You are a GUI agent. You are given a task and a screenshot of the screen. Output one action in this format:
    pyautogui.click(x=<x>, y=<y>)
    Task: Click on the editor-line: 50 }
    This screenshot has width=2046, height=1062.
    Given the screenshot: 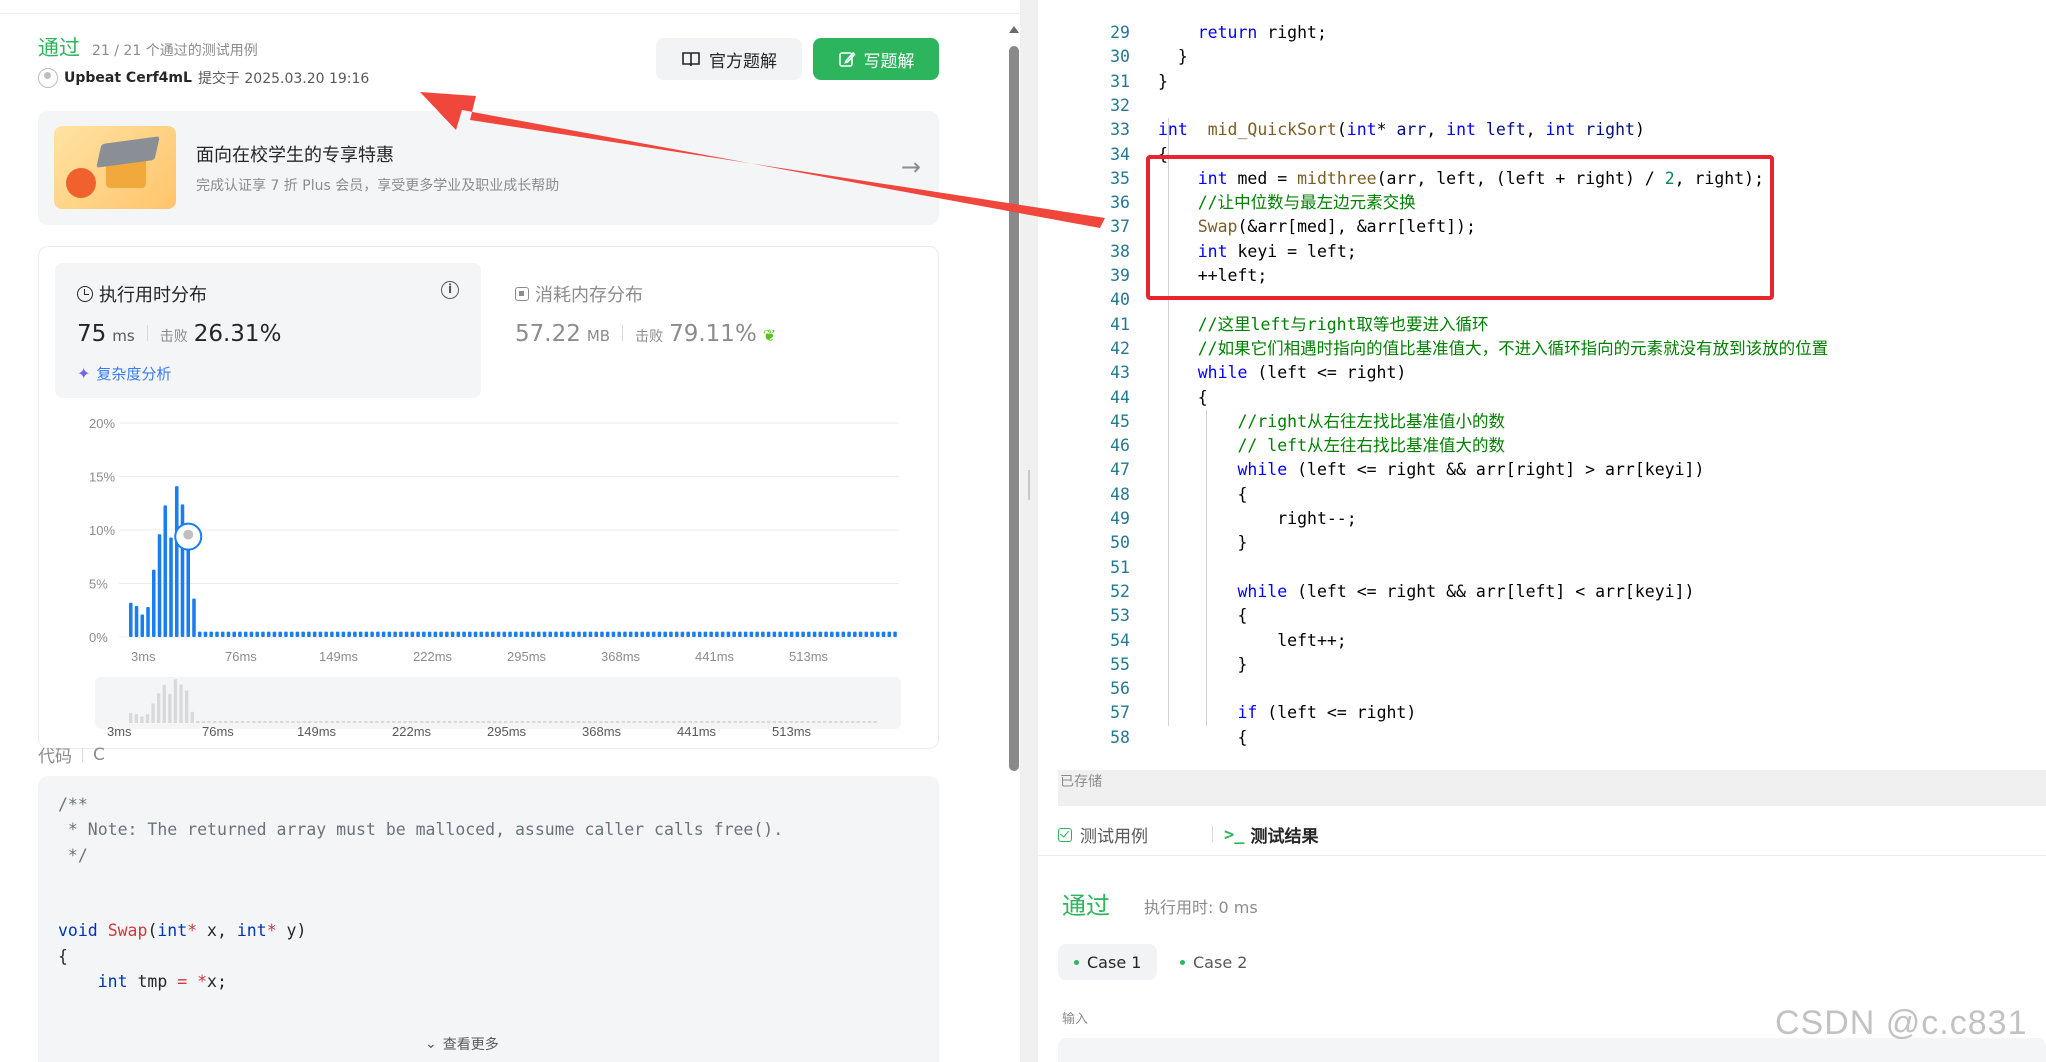 What is the action you would take?
    pyautogui.click(x=1542, y=543)
    